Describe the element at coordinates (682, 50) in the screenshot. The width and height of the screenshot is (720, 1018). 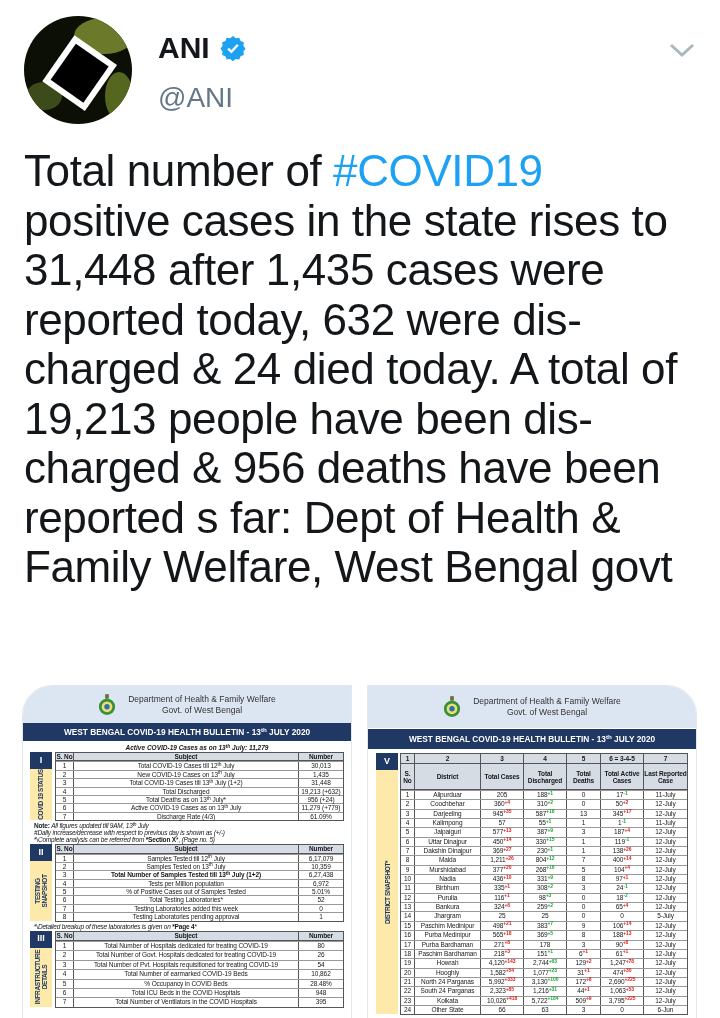
I see `chevron-down-icon` at that location.